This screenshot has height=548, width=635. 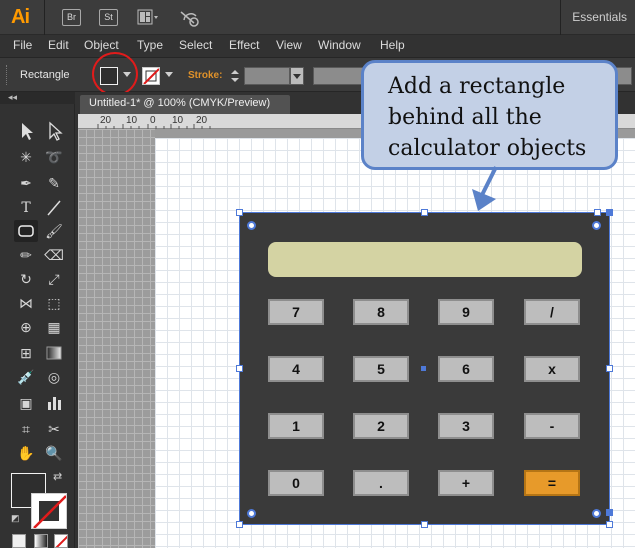 I want to click on key-3: 3, so click(x=466, y=426).